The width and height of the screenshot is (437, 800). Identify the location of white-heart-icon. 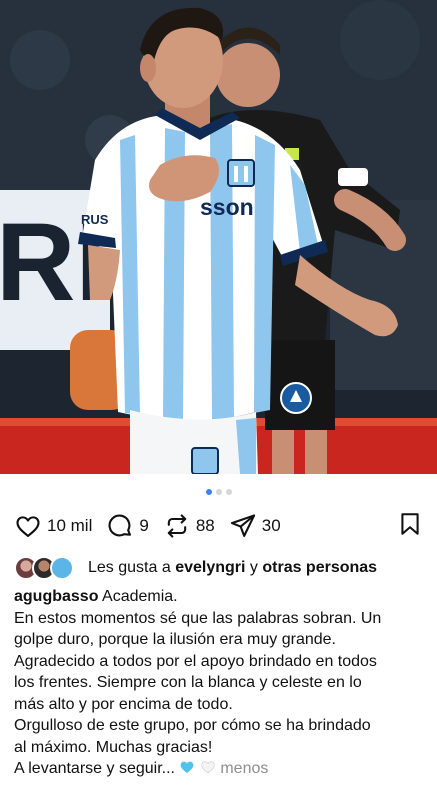
(208, 767).